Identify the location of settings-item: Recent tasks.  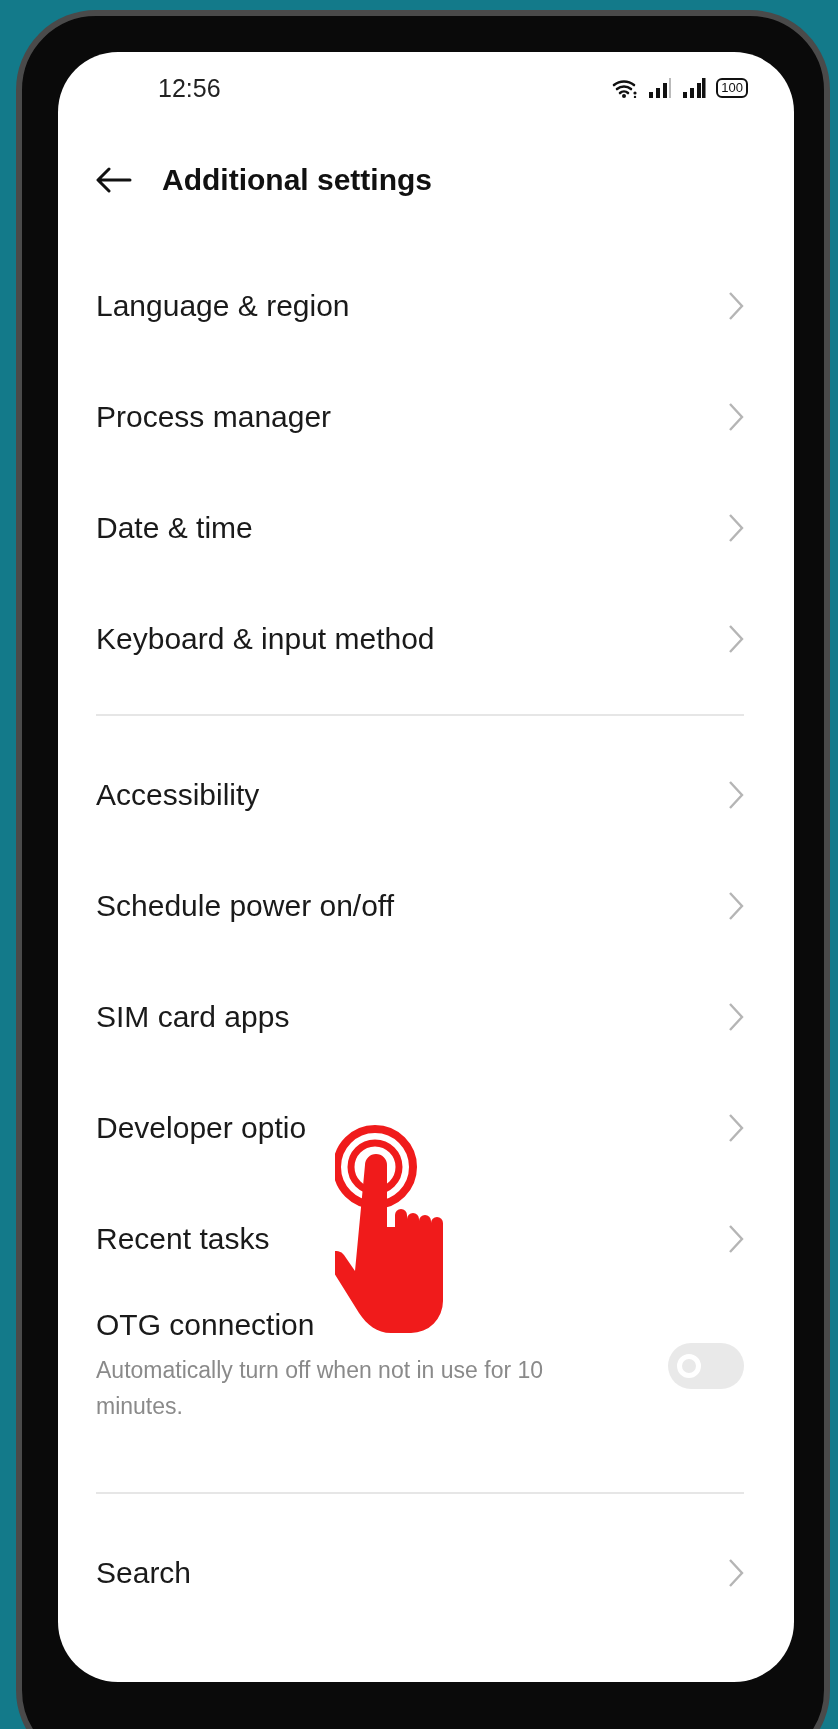
(426, 1238).